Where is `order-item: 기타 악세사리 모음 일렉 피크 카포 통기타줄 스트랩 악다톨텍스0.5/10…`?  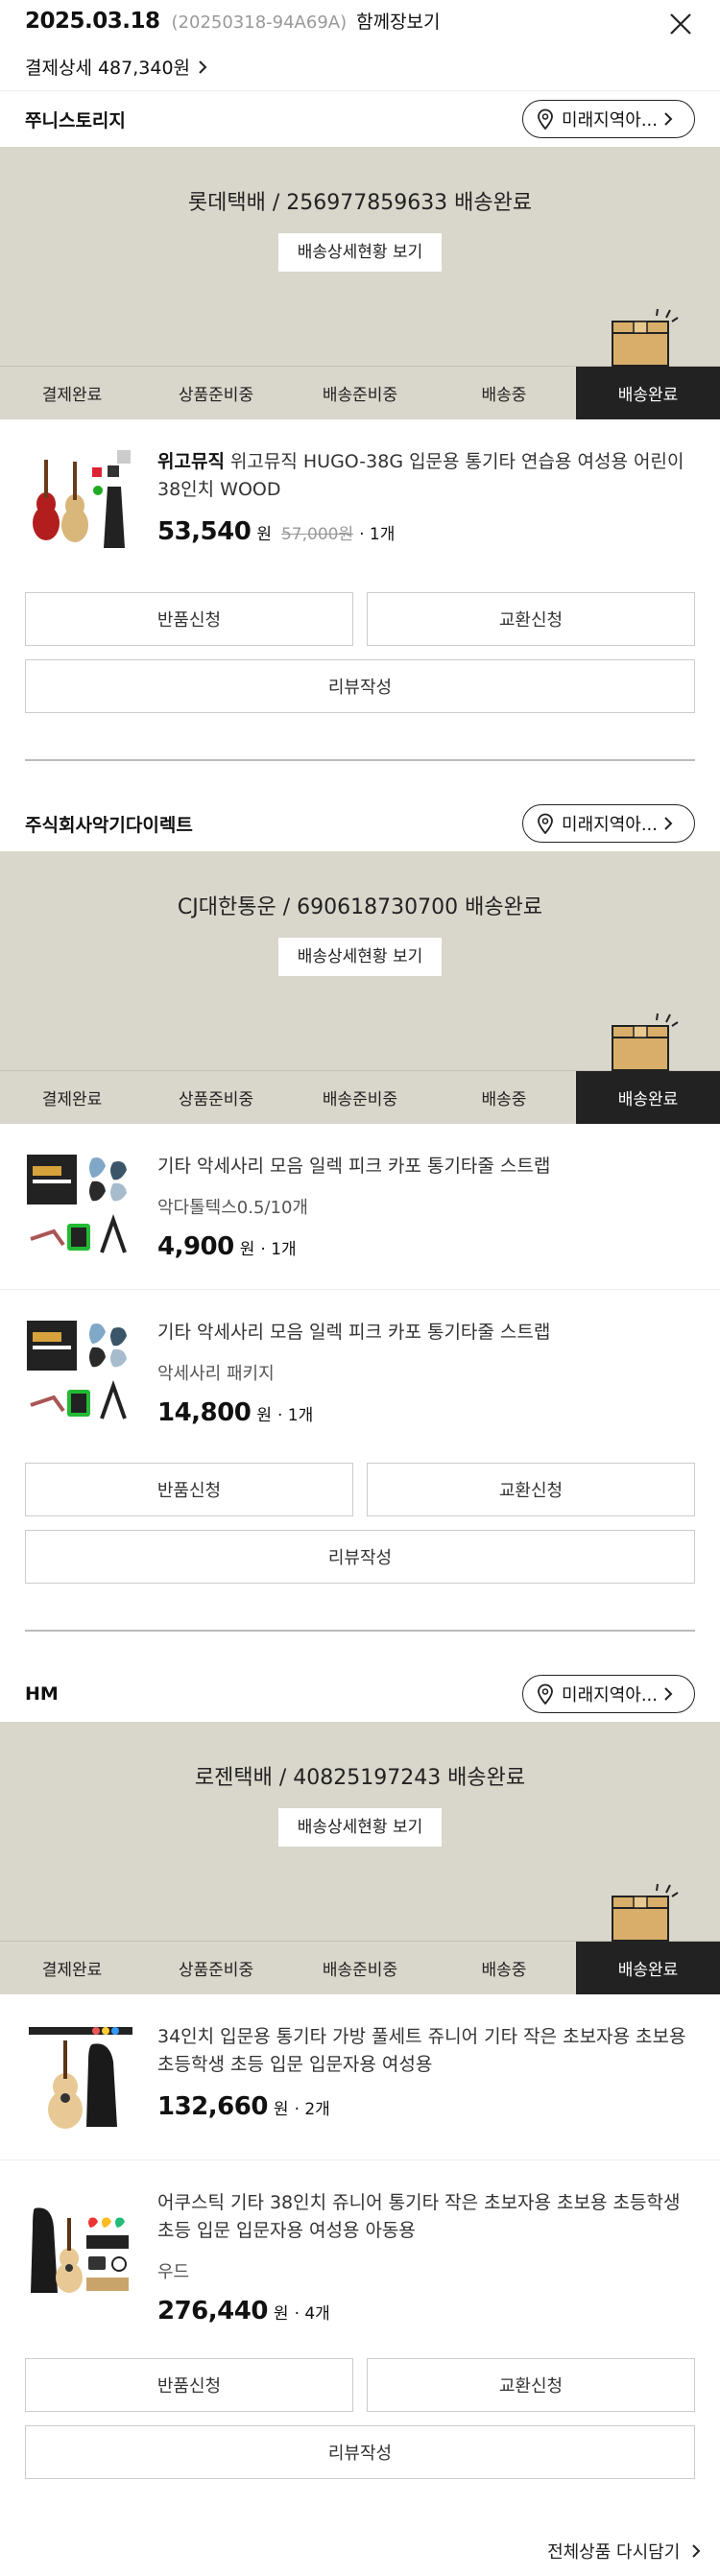
order-item: 기타 악세사리 모음 일렉 피크 카포 통기타줄 스트랩 악다톨텍스0.5/10… is located at coordinates (360, 1206).